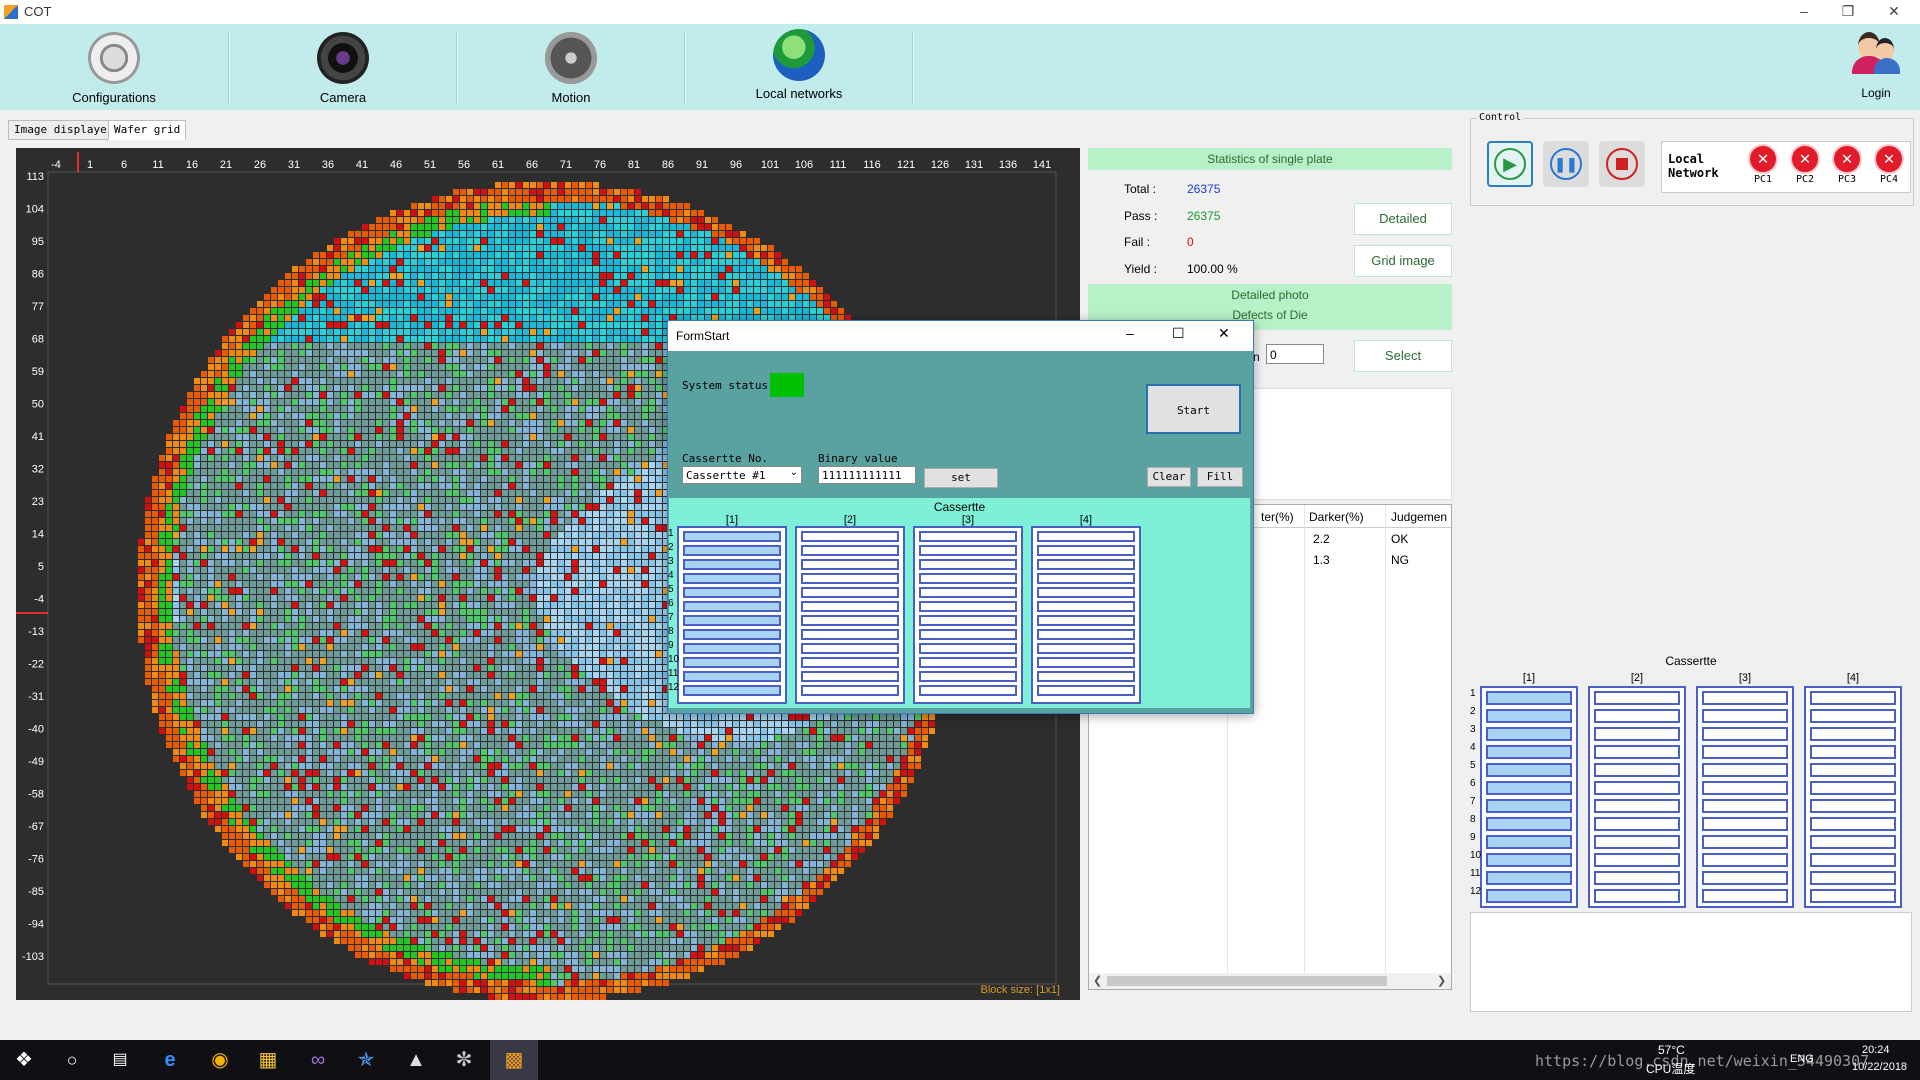 Image resolution: width=1920 pixels, height=1080 pixels. What do you see at coordinates (416, 1060) in the screenshot?
I see `photos-icon: ▲` at bounding box center [416, 1060].